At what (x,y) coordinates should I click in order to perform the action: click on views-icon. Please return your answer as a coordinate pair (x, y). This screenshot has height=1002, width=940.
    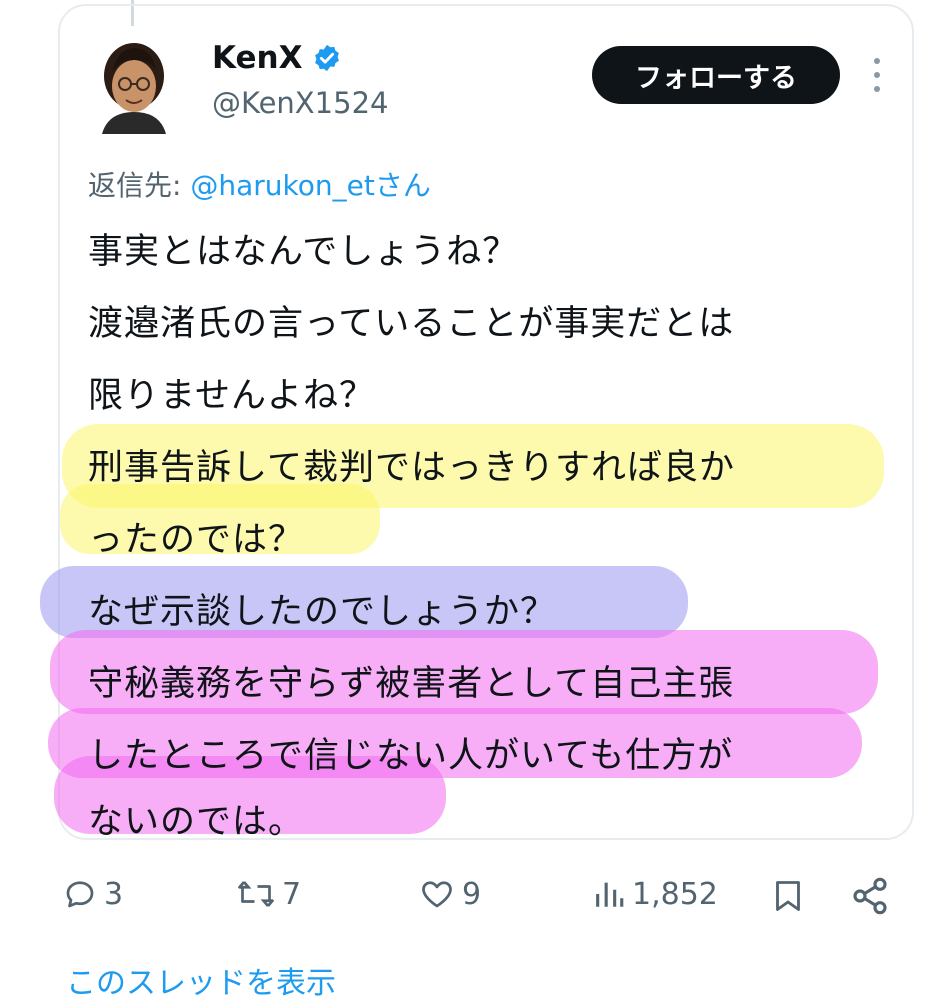
    Looking at the image, I should click on (610, 894).